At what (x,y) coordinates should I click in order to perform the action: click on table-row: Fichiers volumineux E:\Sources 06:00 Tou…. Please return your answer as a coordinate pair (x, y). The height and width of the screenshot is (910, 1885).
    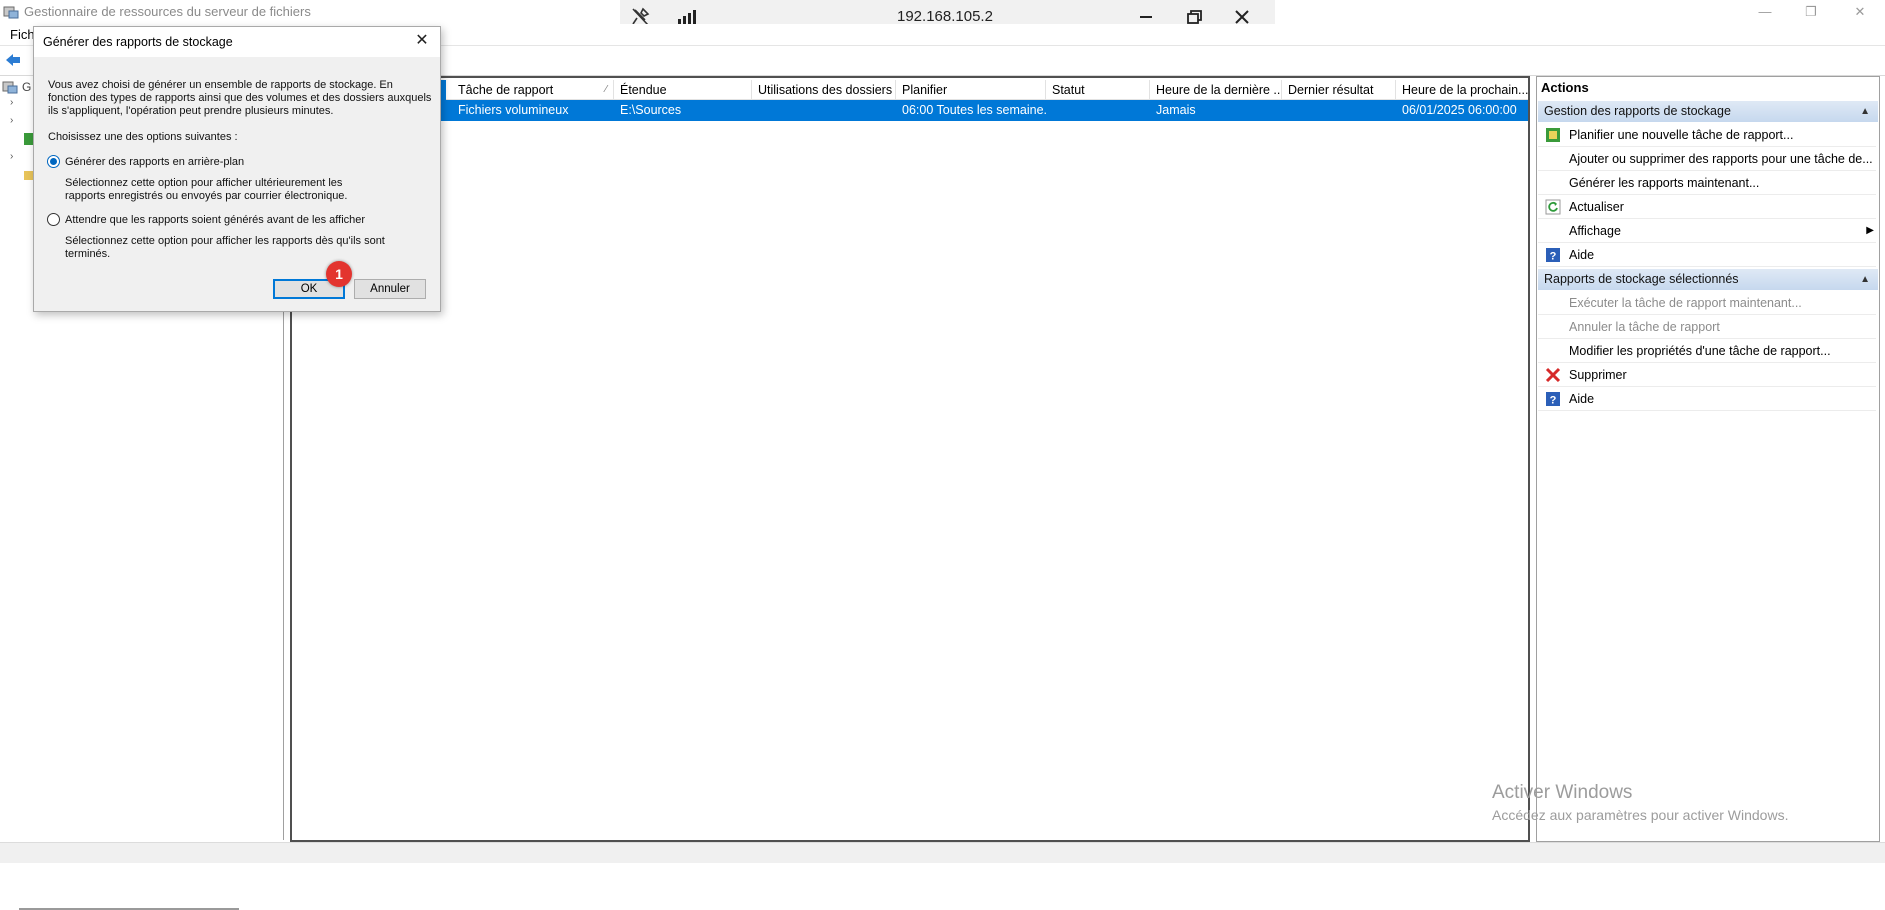
    Looking at the image, I should click on (910, 110).